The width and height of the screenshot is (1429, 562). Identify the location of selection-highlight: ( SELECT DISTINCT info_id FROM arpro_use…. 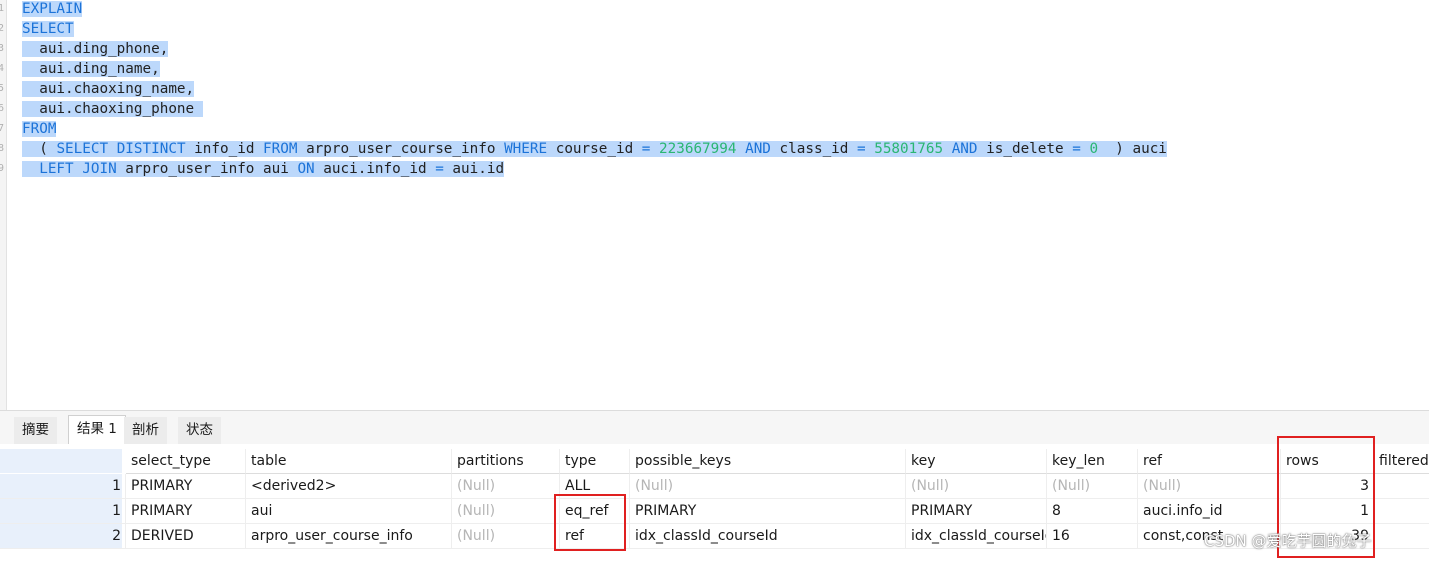
(594, 149).